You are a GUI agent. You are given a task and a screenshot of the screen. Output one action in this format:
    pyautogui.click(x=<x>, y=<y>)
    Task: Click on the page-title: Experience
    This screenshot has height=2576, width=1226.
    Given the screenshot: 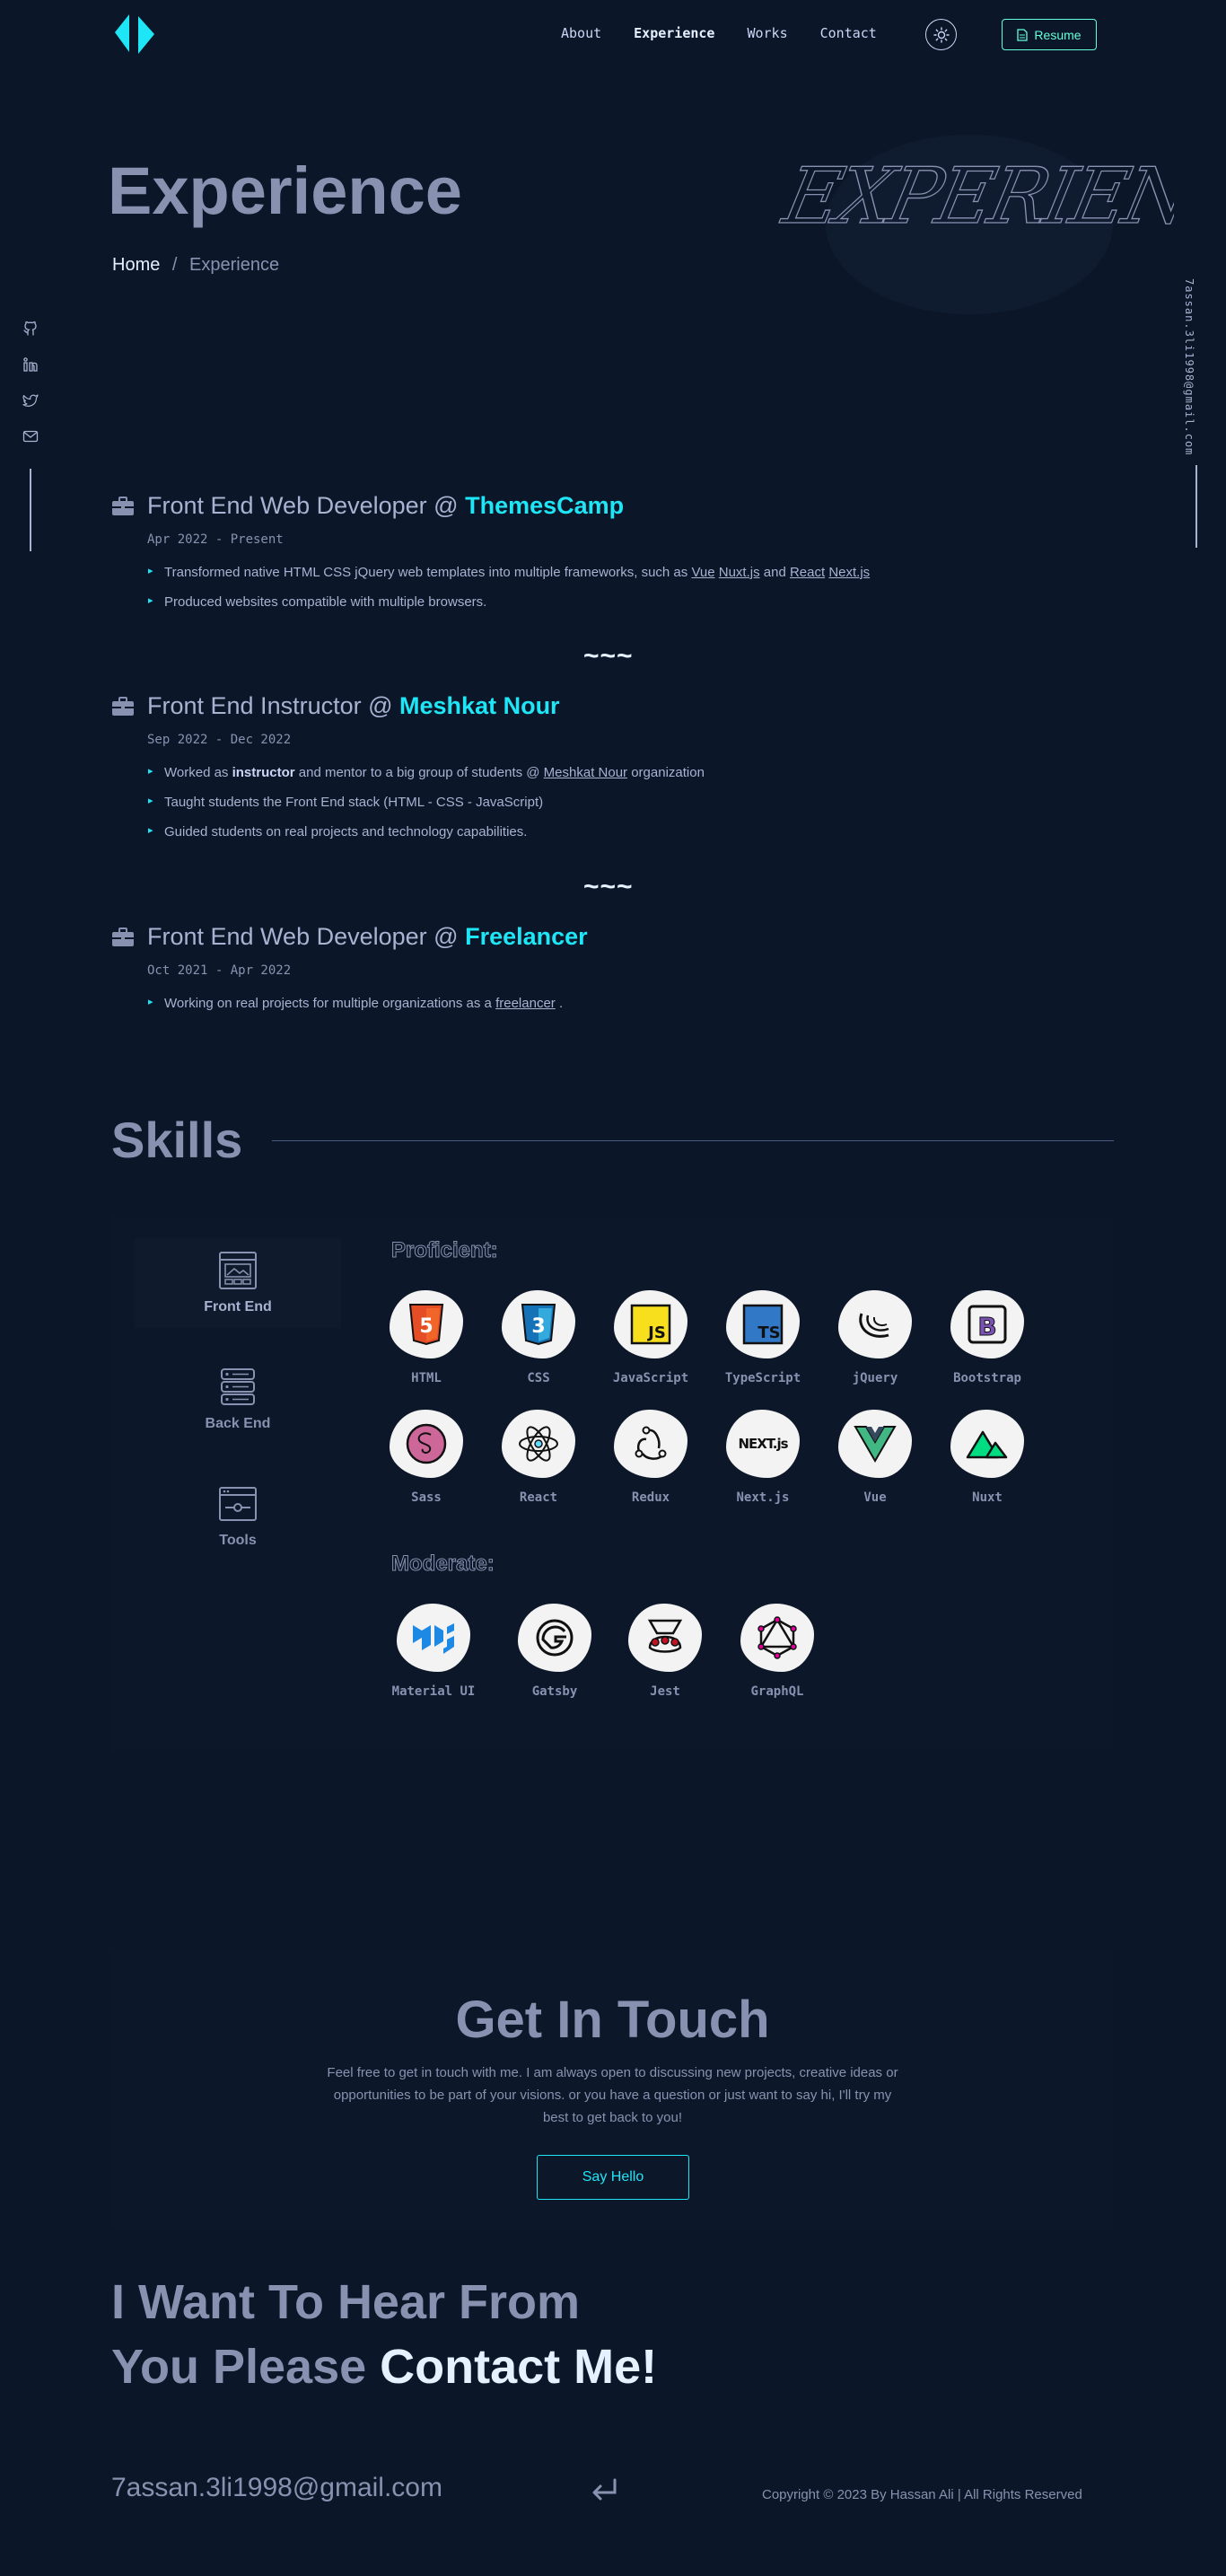 What is the action you would take?
    pyautogui.click(x=285, y=191)
    